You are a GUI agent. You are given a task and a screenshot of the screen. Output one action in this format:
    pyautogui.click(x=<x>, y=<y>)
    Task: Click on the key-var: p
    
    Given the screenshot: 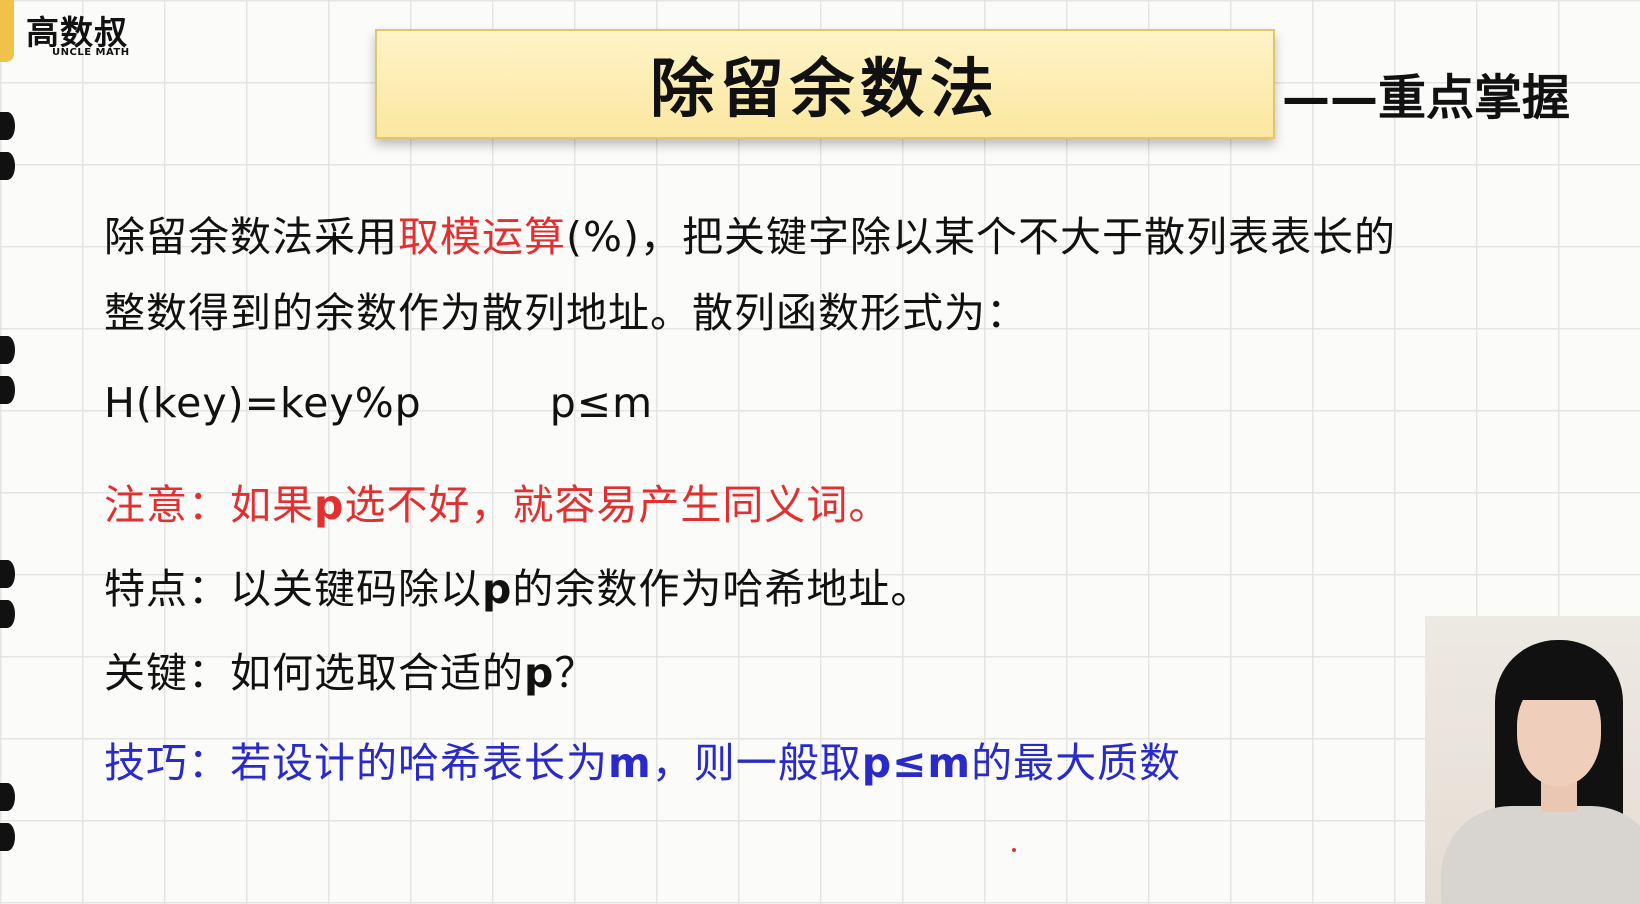 What is the action you would take?
    pyautogui.click(x=539, y=673)
    